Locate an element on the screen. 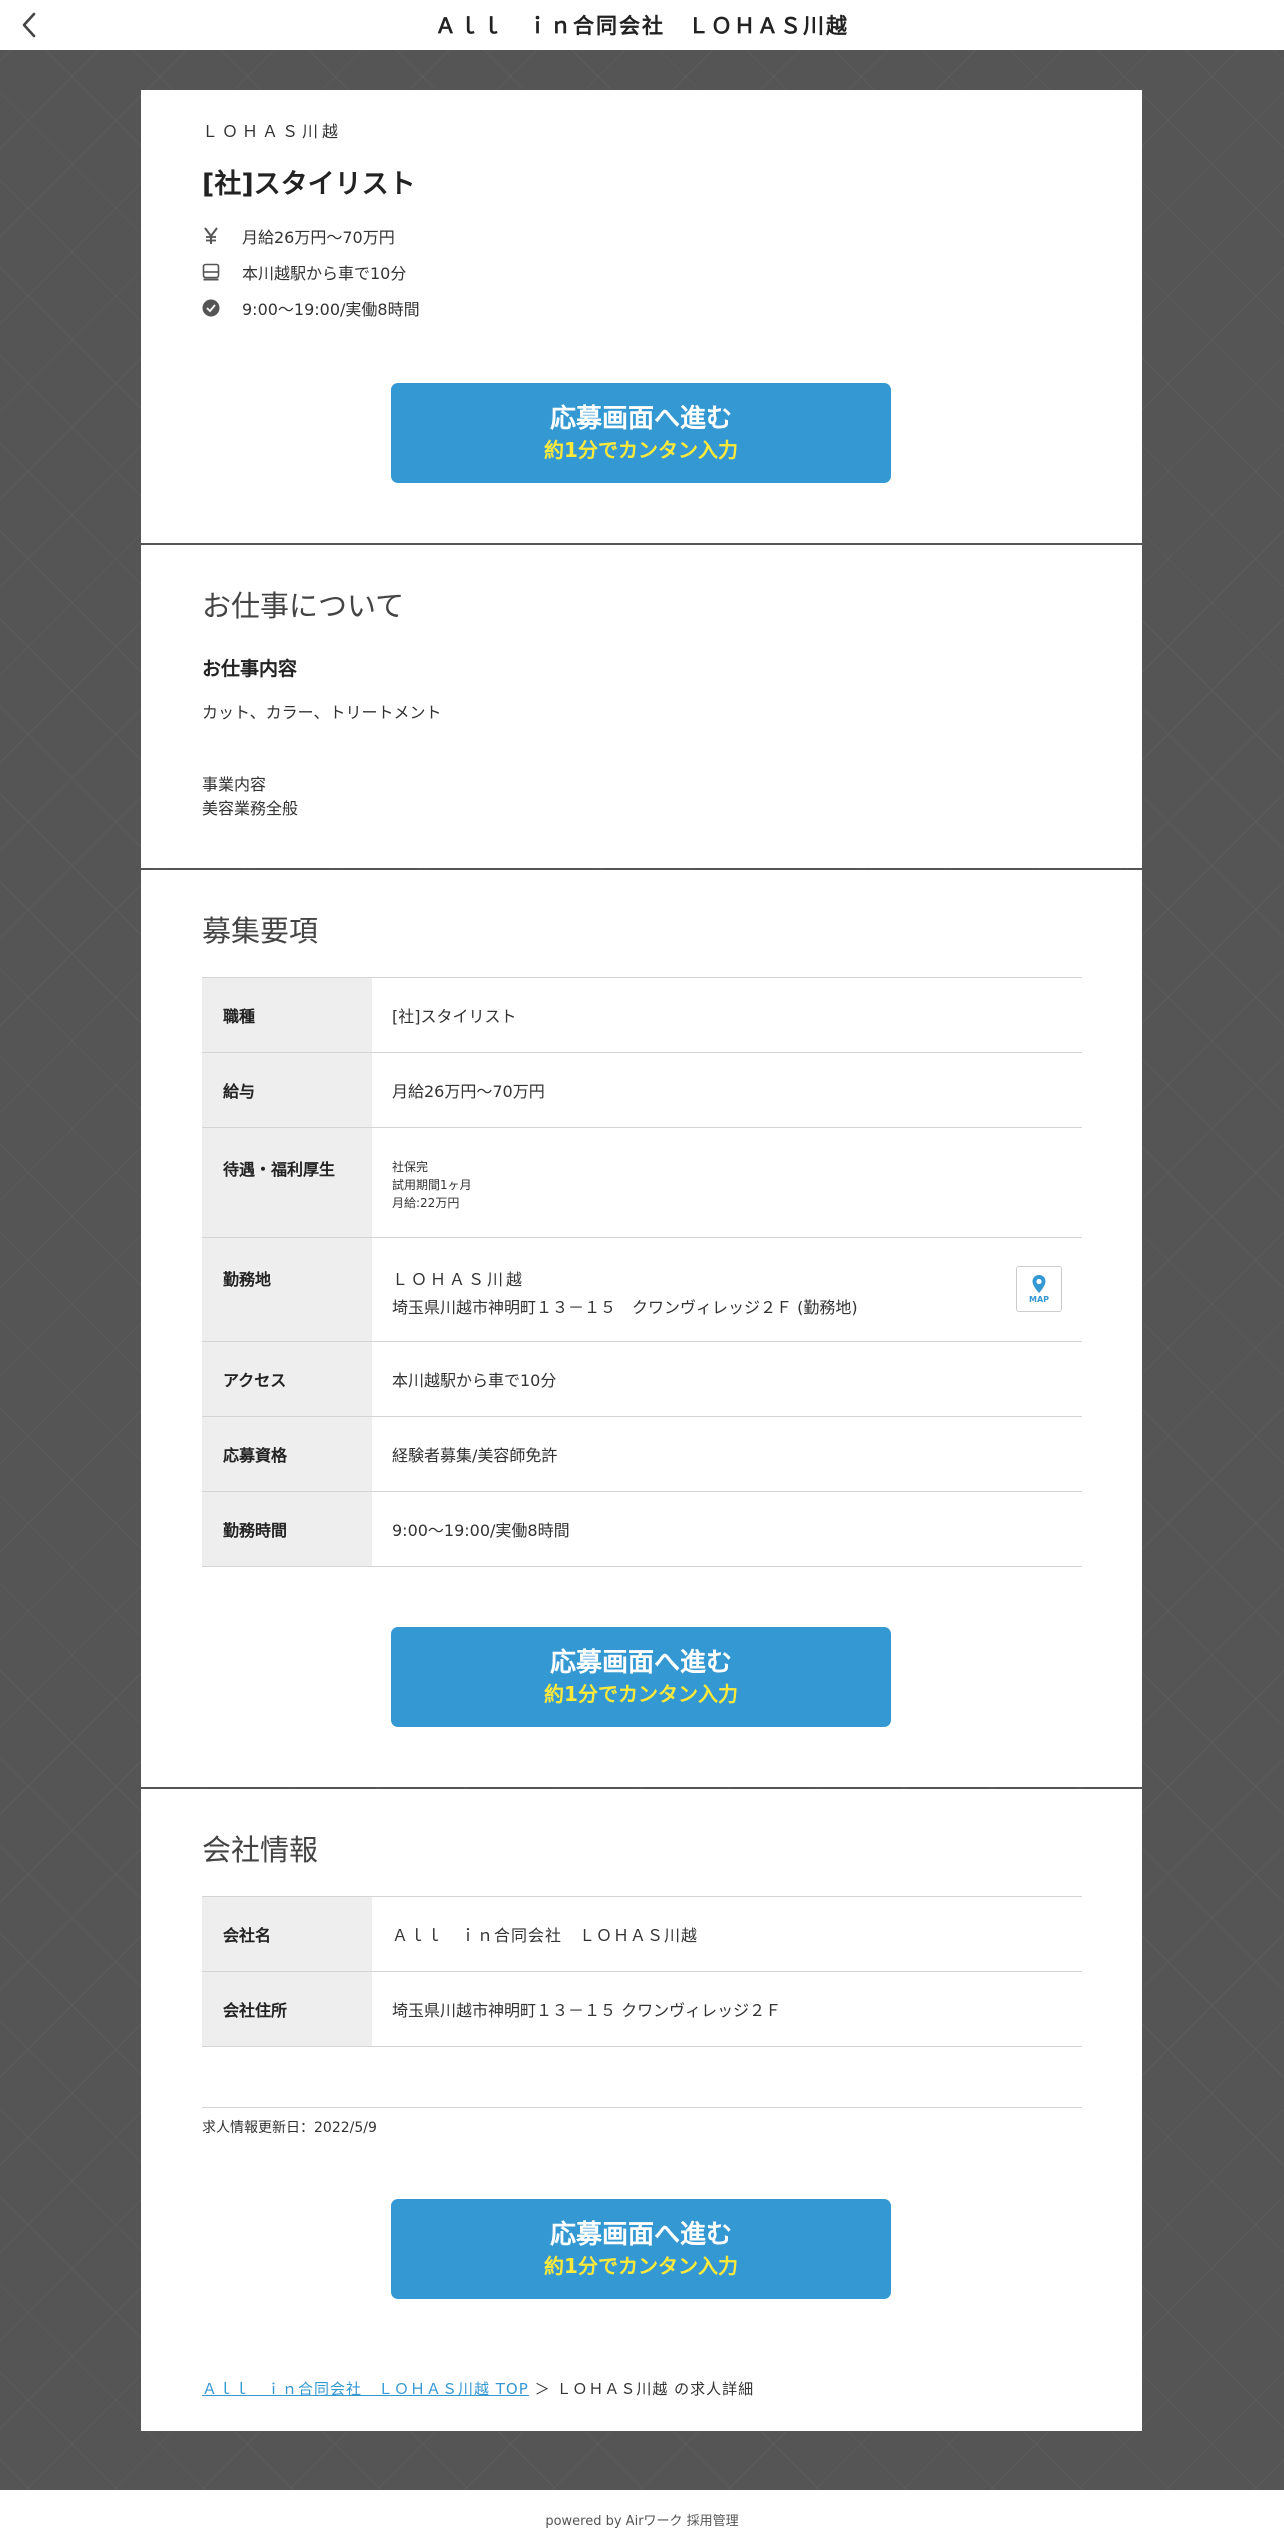  top-bar: Ａｌｌ ｉｎ合同会社 ＬＯＨＡＳ川越 is located at coordinates (642, 25).